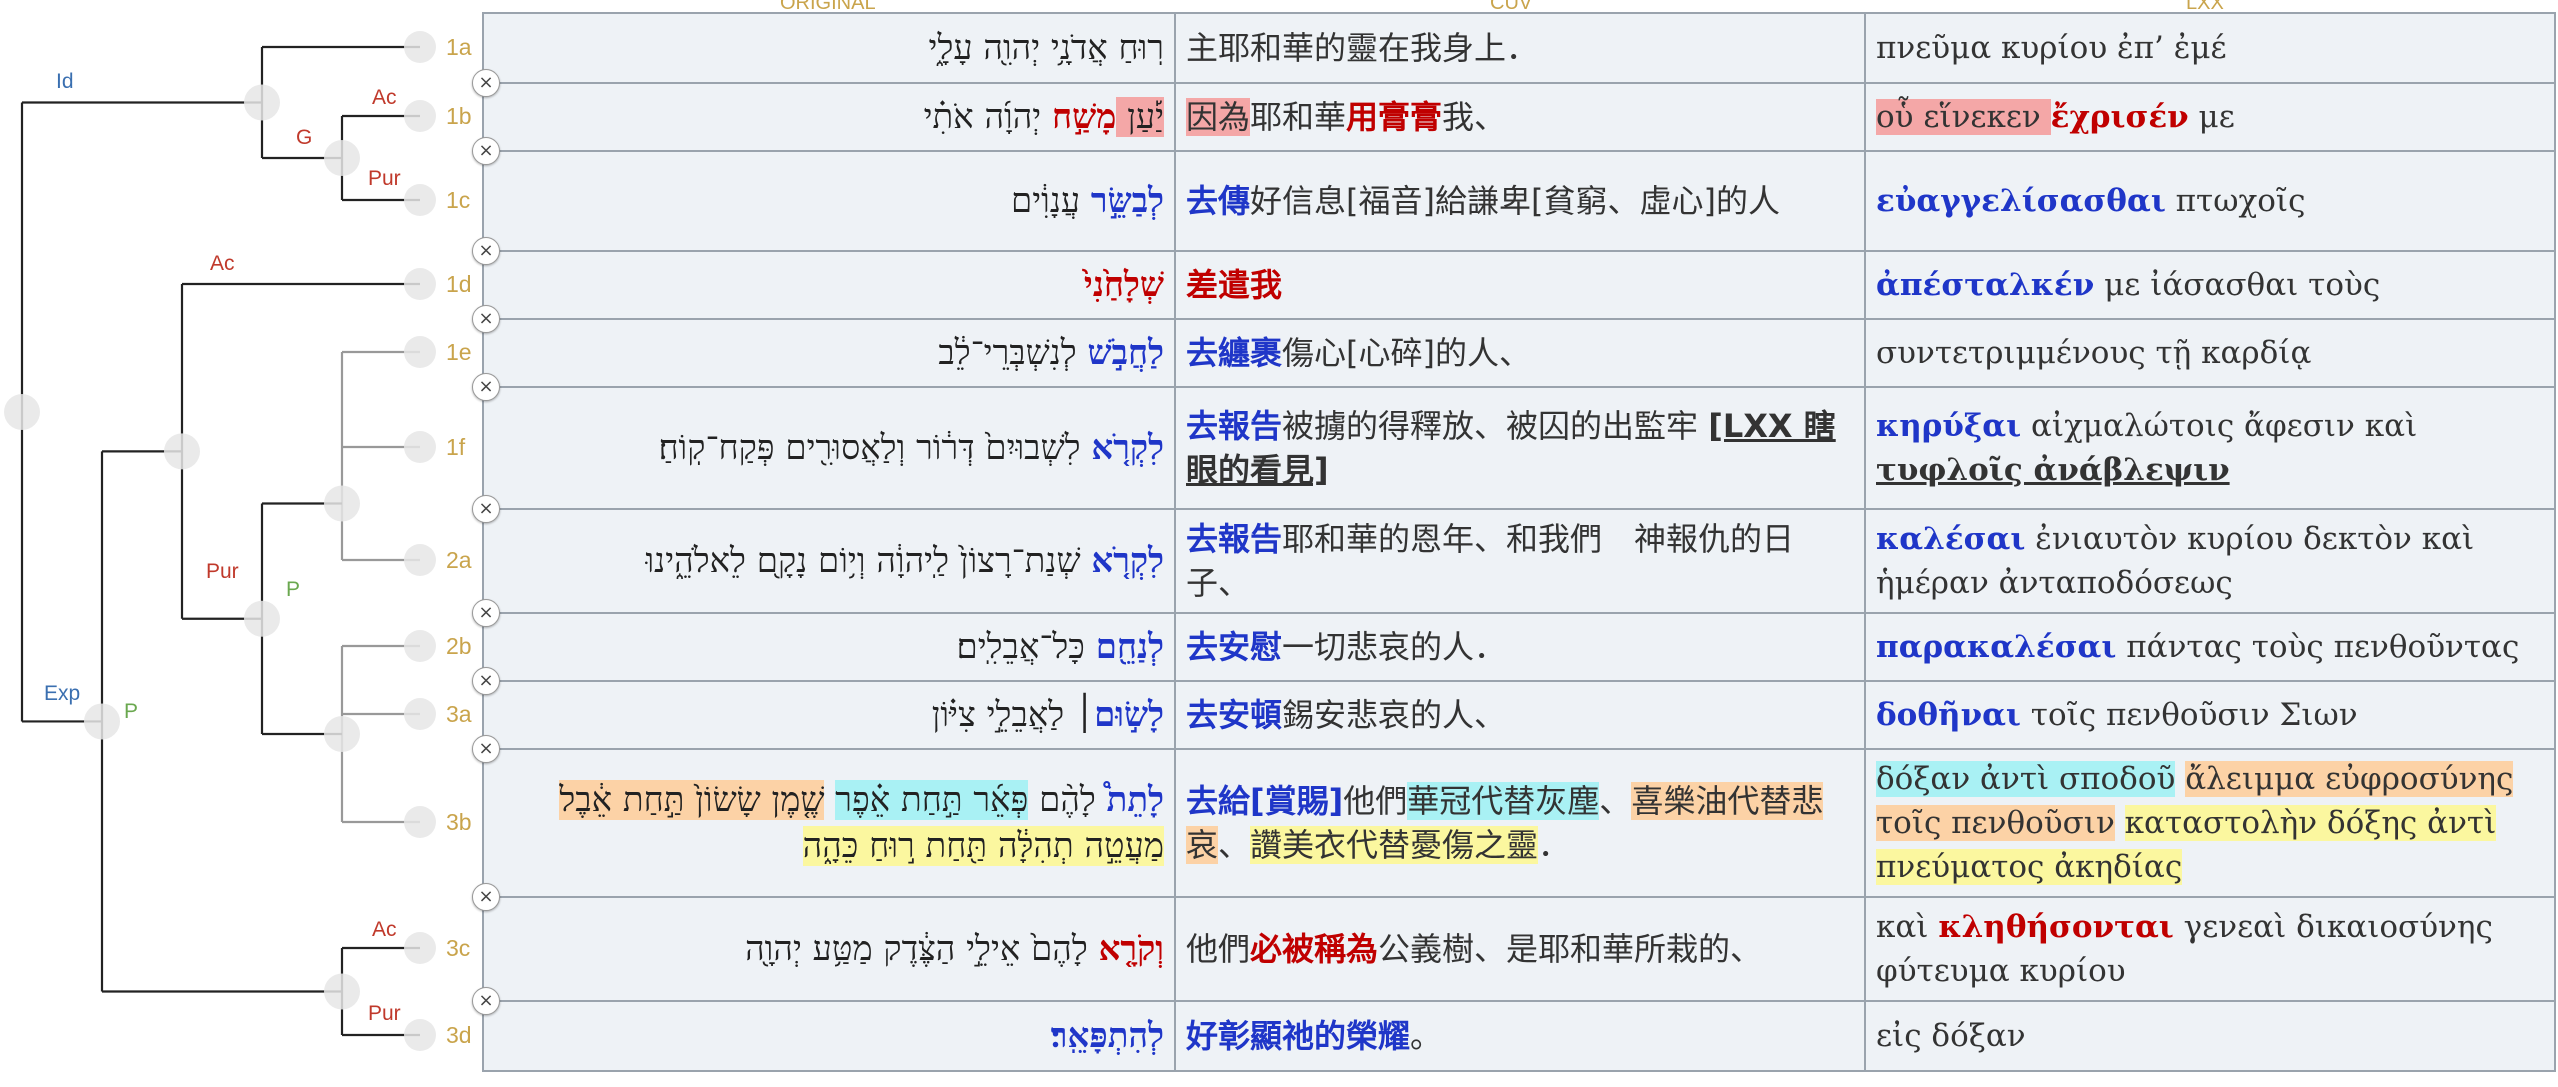  Describe the element at coordinates (1426, 1036) in the screenshot. I see `text-segment: 。` at that location.